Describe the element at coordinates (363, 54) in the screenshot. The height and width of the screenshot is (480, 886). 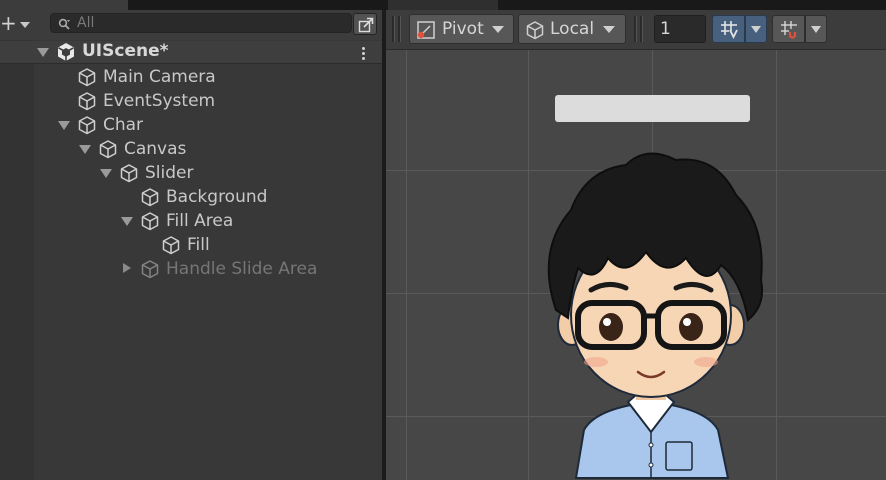
I see `more-options-icon` at that location.